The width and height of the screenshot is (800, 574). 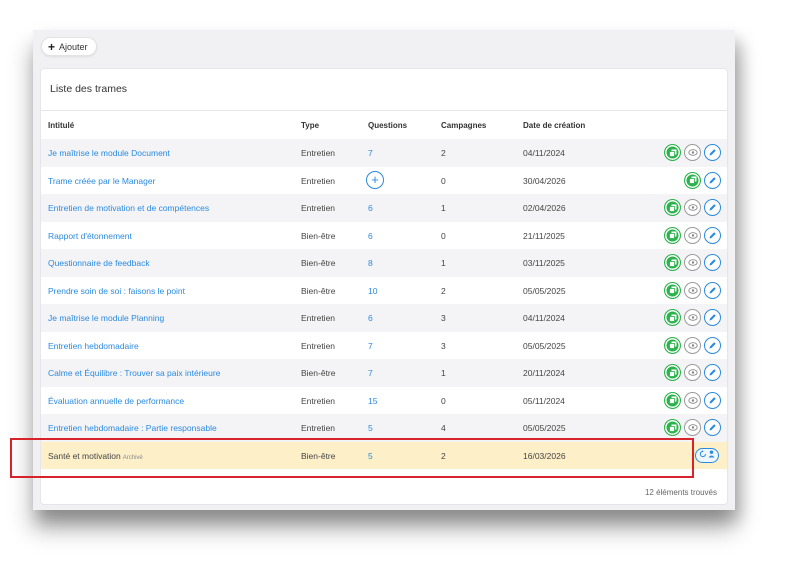 What do you see at coordinates (84, 455) in the screenshot?
I see `row-title-text: Santé et motivation` at bounding box center [84, 455].